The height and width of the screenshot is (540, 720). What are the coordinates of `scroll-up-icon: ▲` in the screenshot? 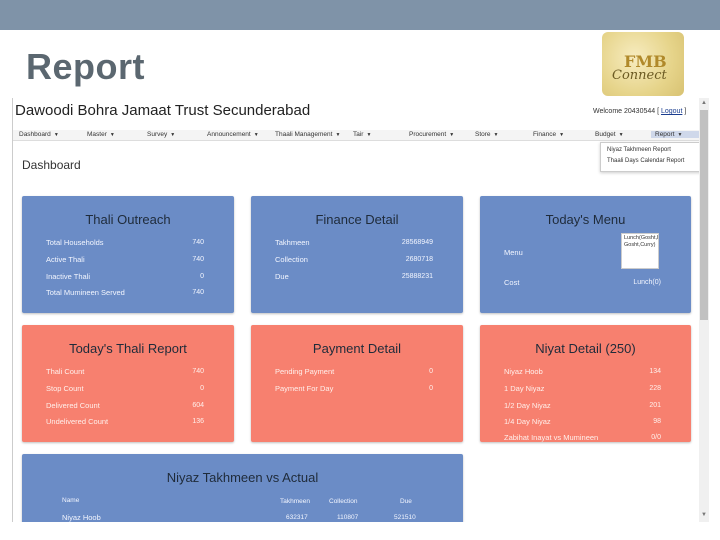 It's located at (704, 103).